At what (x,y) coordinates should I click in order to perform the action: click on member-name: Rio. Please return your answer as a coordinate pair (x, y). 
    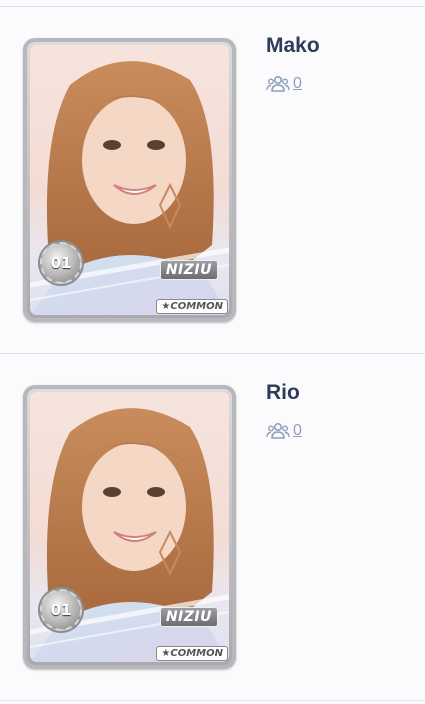
    Looking at the image, I should click on (283, 393).